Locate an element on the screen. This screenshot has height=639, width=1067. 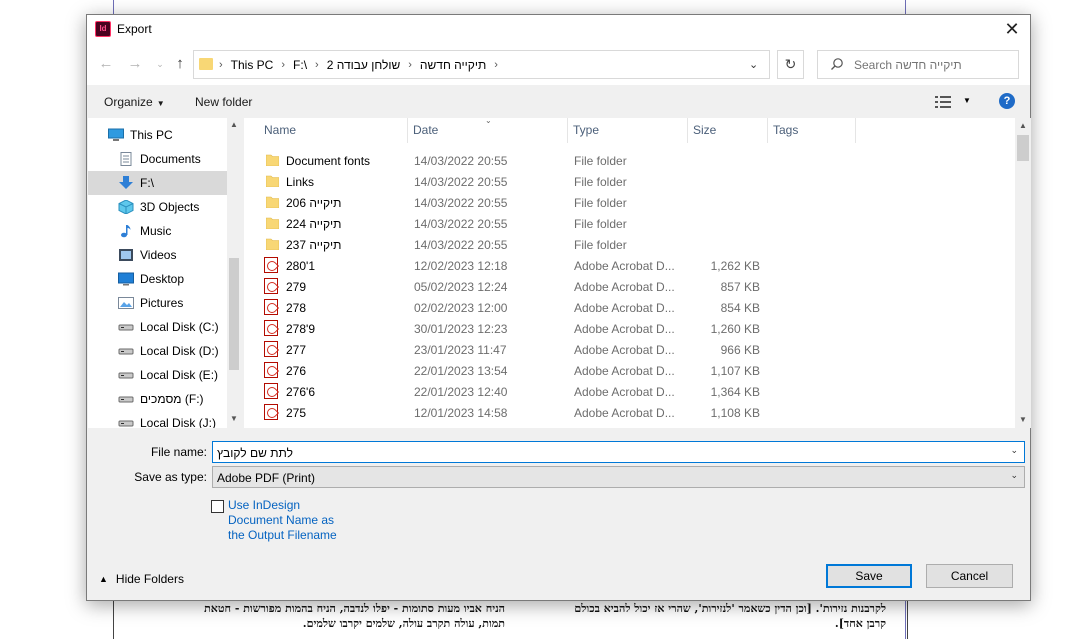
sidebar-item-label: Local Disk (J:) is located at coordinates (178, 422).